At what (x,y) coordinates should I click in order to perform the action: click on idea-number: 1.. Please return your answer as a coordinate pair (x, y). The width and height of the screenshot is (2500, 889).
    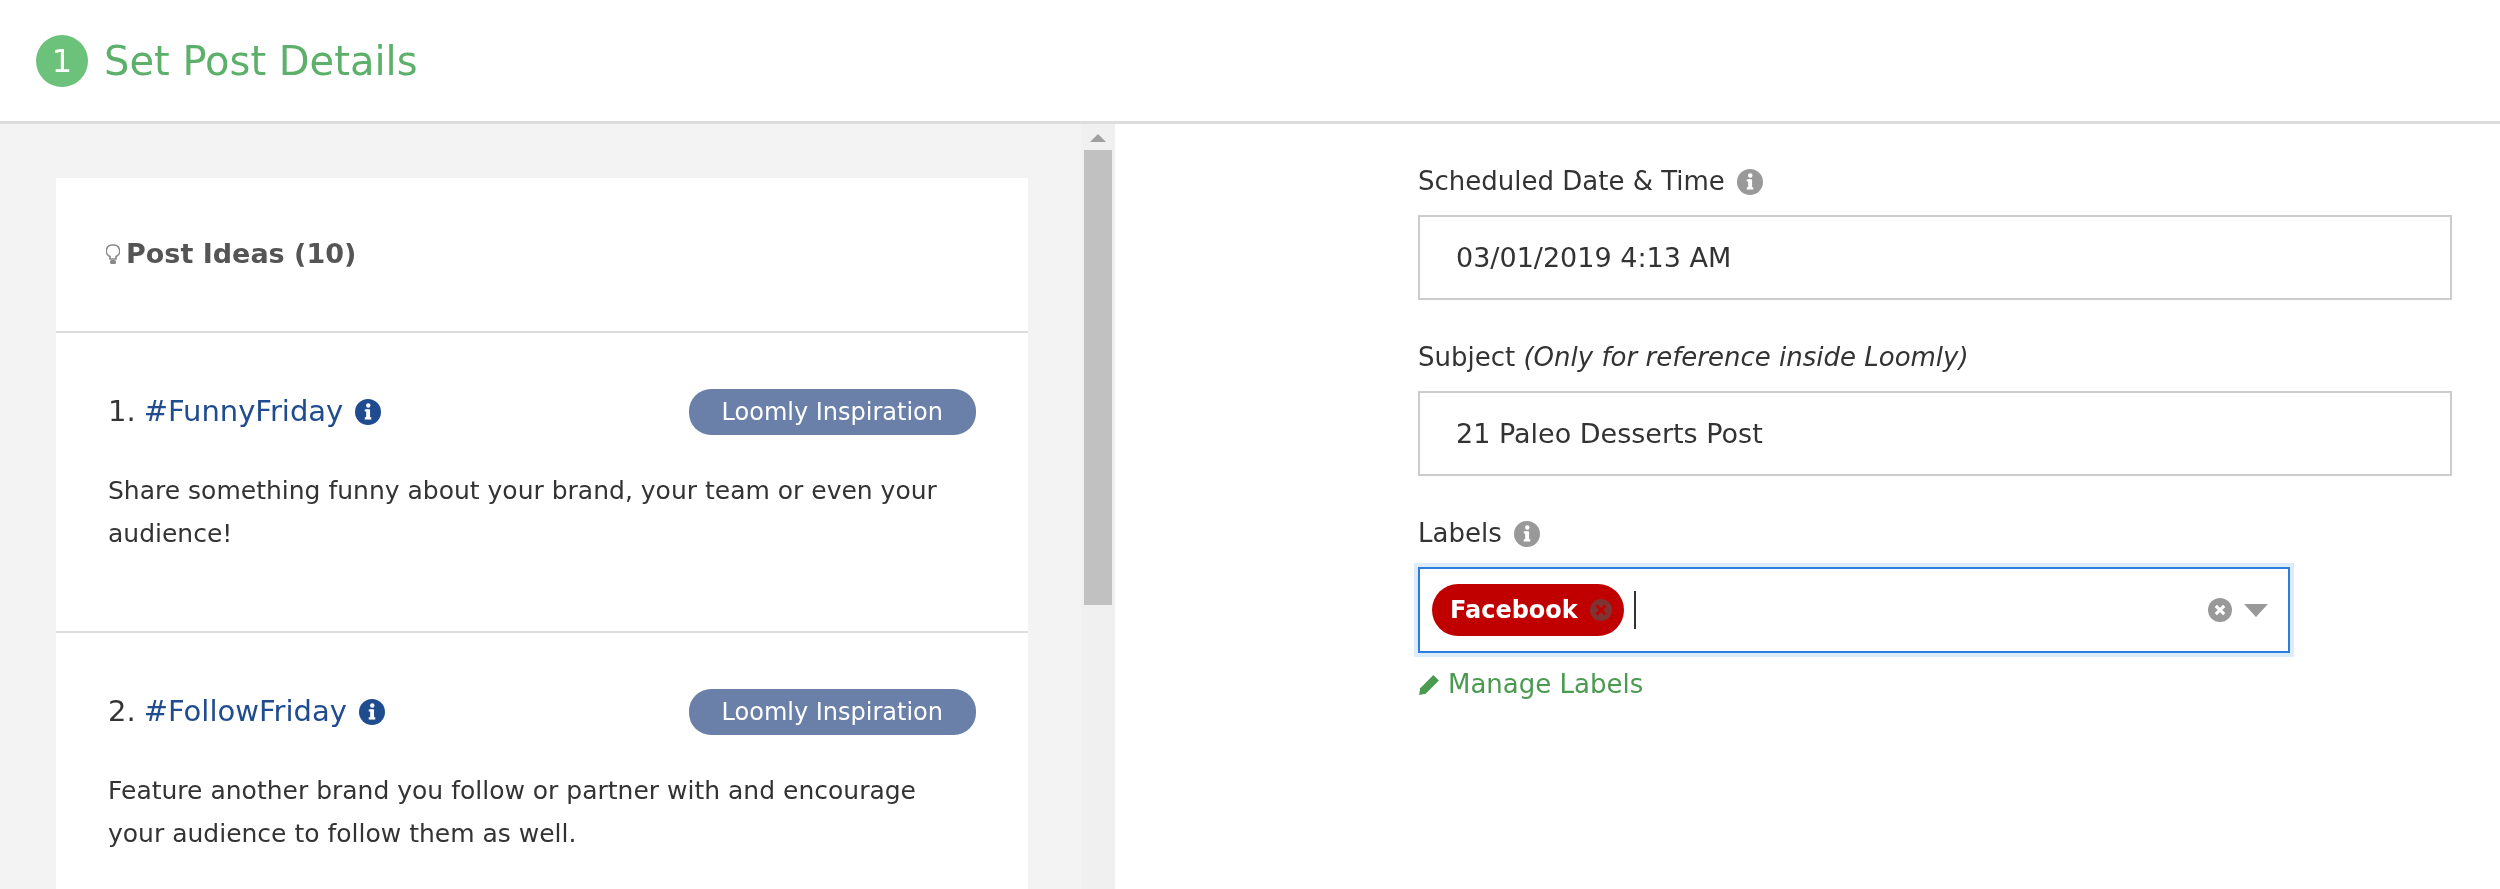
    Looking at the image, I should click on (122, 412).